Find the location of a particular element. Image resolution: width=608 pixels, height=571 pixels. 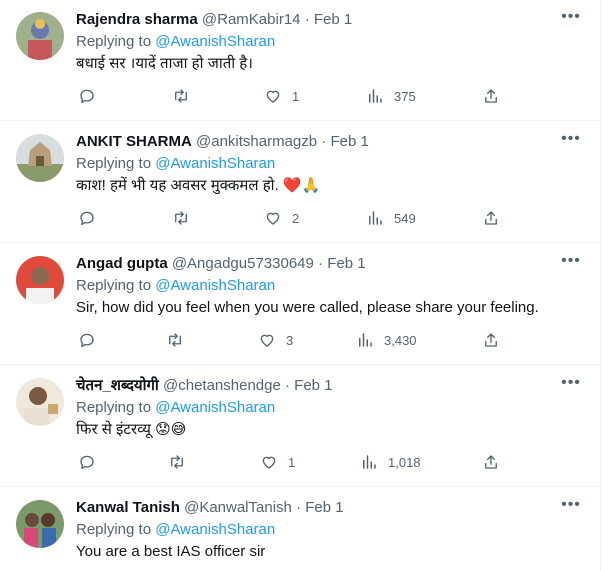

tweet-actions: 1 1,018 is located at coordinates (286, 462).